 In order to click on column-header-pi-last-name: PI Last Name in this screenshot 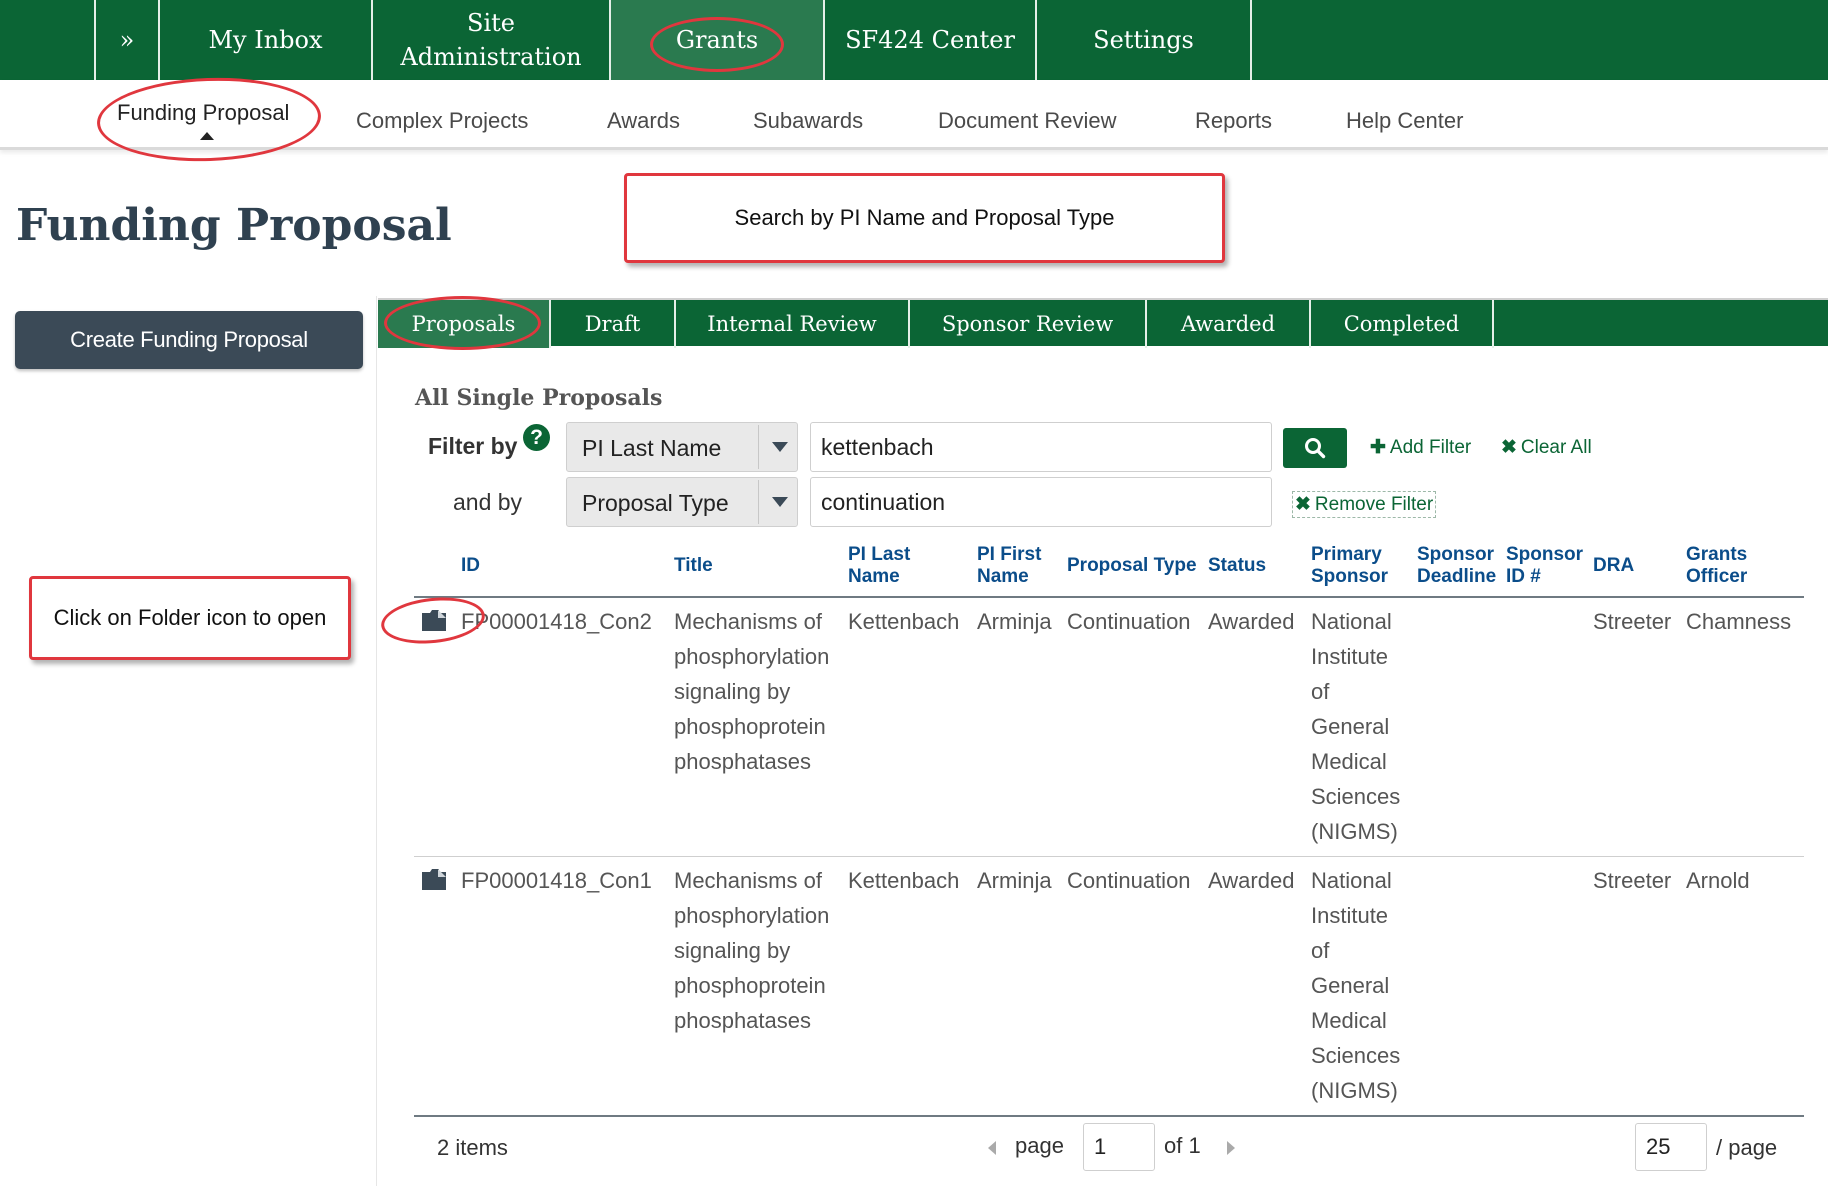, I will do `click(879, 566)`.